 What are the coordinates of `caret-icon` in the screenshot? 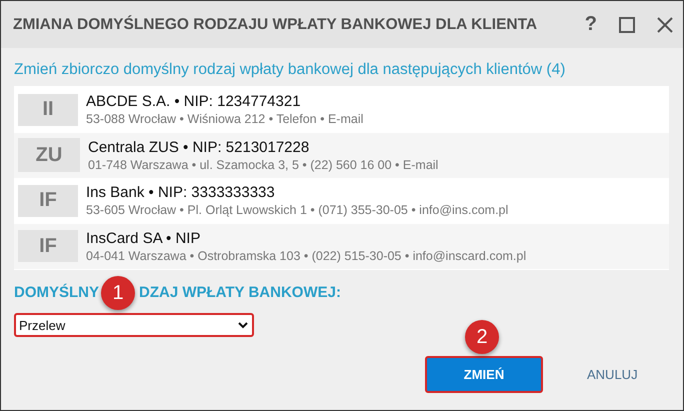 It's located at (243, 325).